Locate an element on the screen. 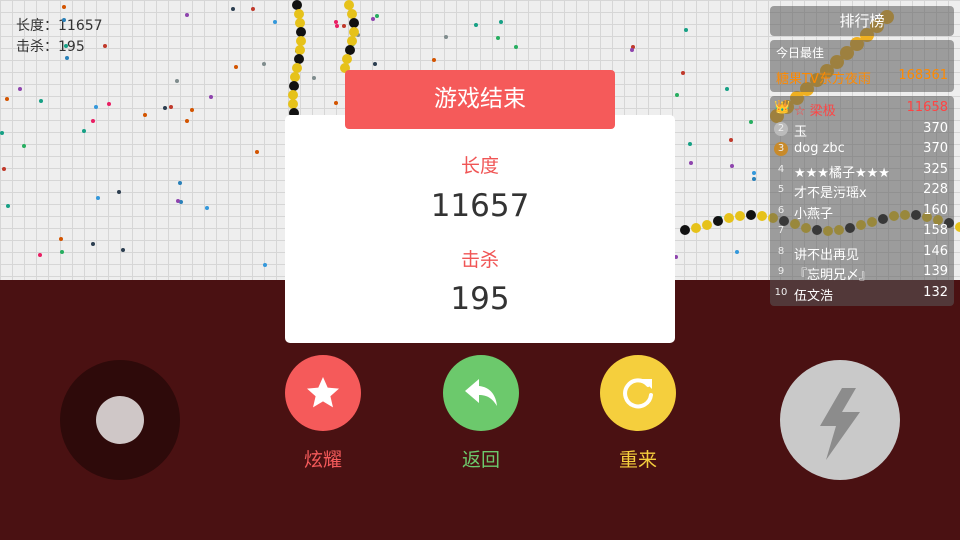 This screenshot has width=960, height=540. player-name: 伍文浩 is located at coordinates (814, 296).